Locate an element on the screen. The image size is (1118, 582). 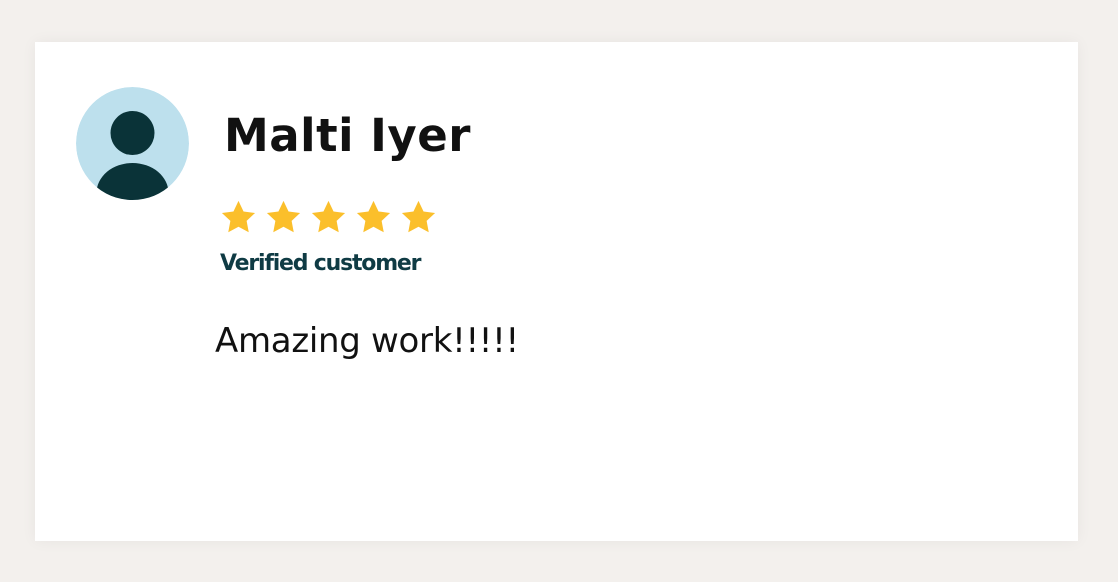
star-rating is located at coordinates (328, 218).